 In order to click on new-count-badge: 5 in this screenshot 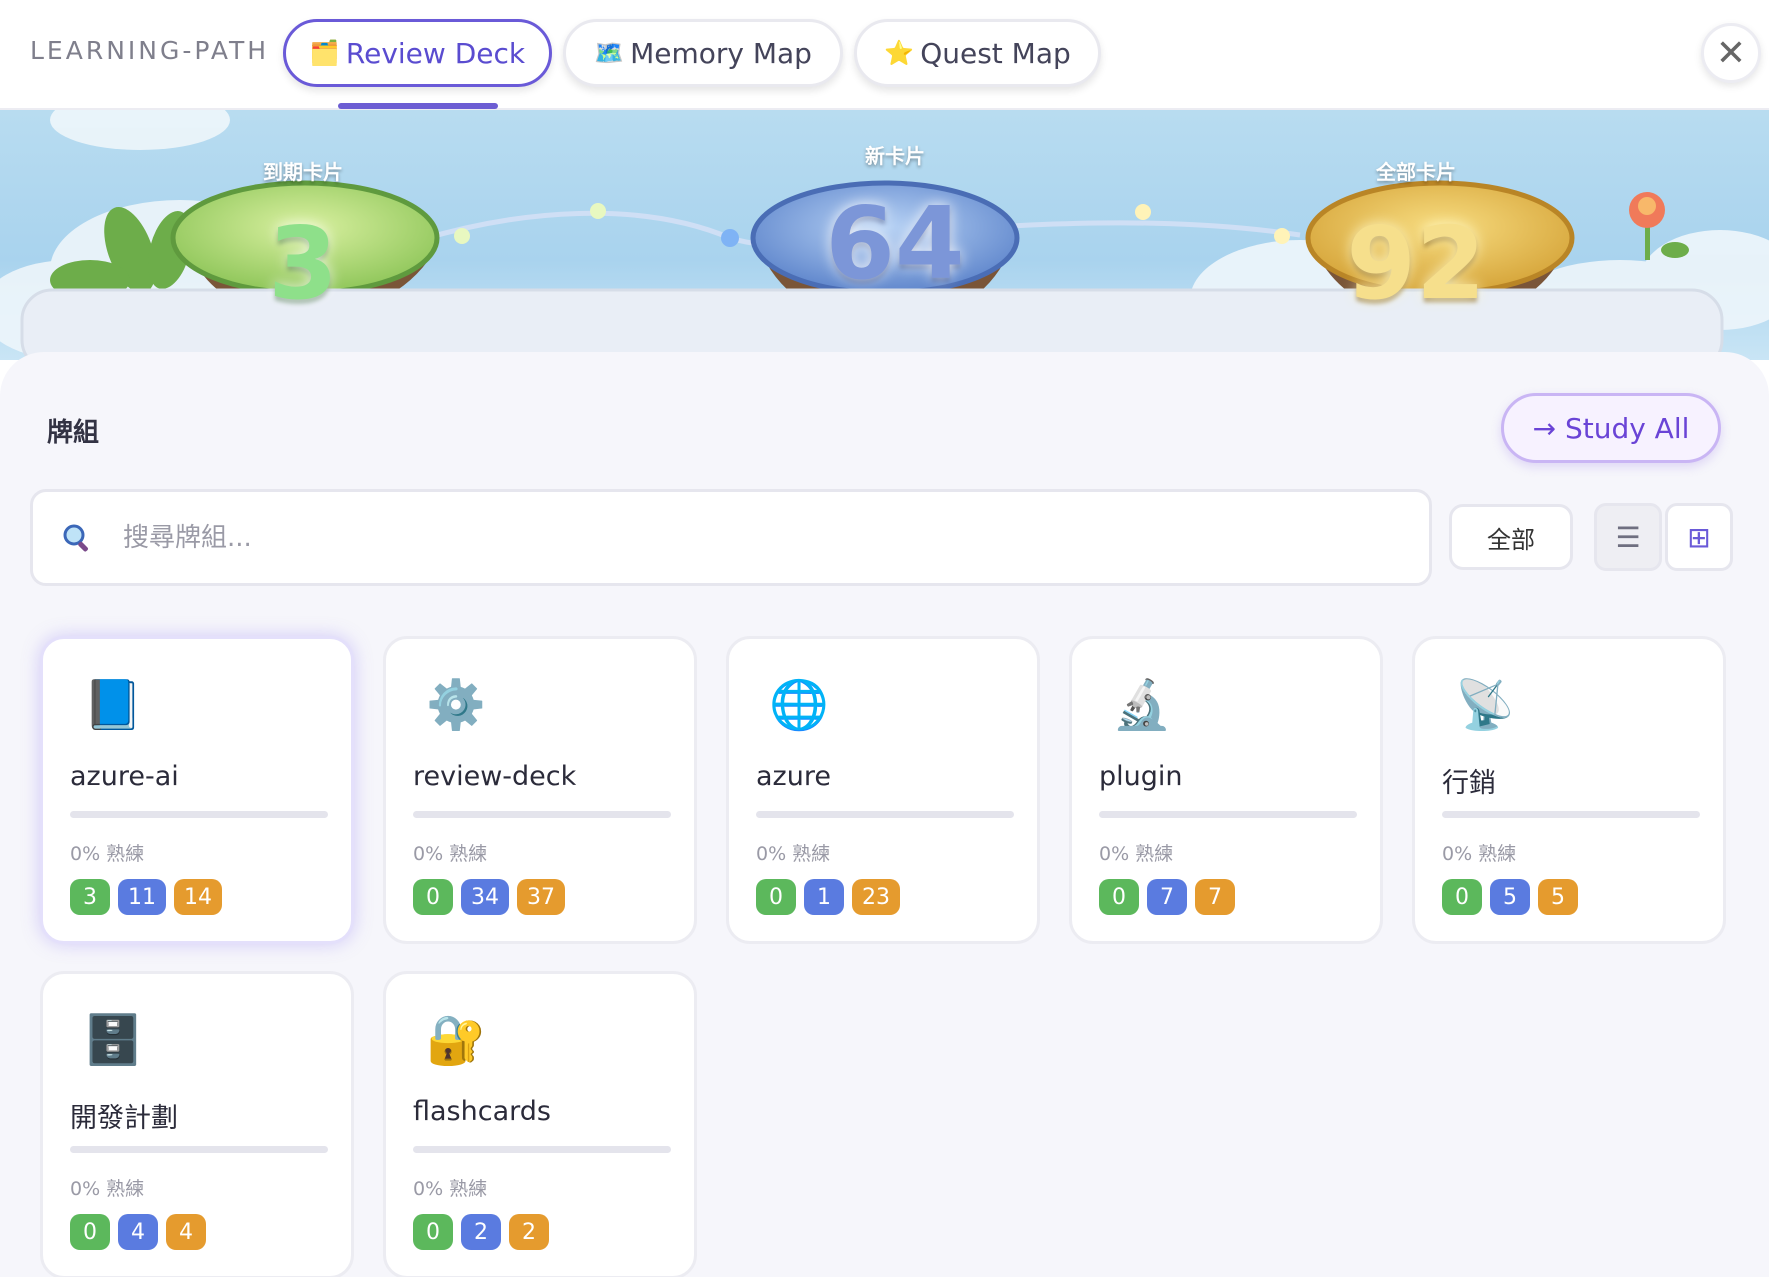, I will do `click(1510, 897)`.